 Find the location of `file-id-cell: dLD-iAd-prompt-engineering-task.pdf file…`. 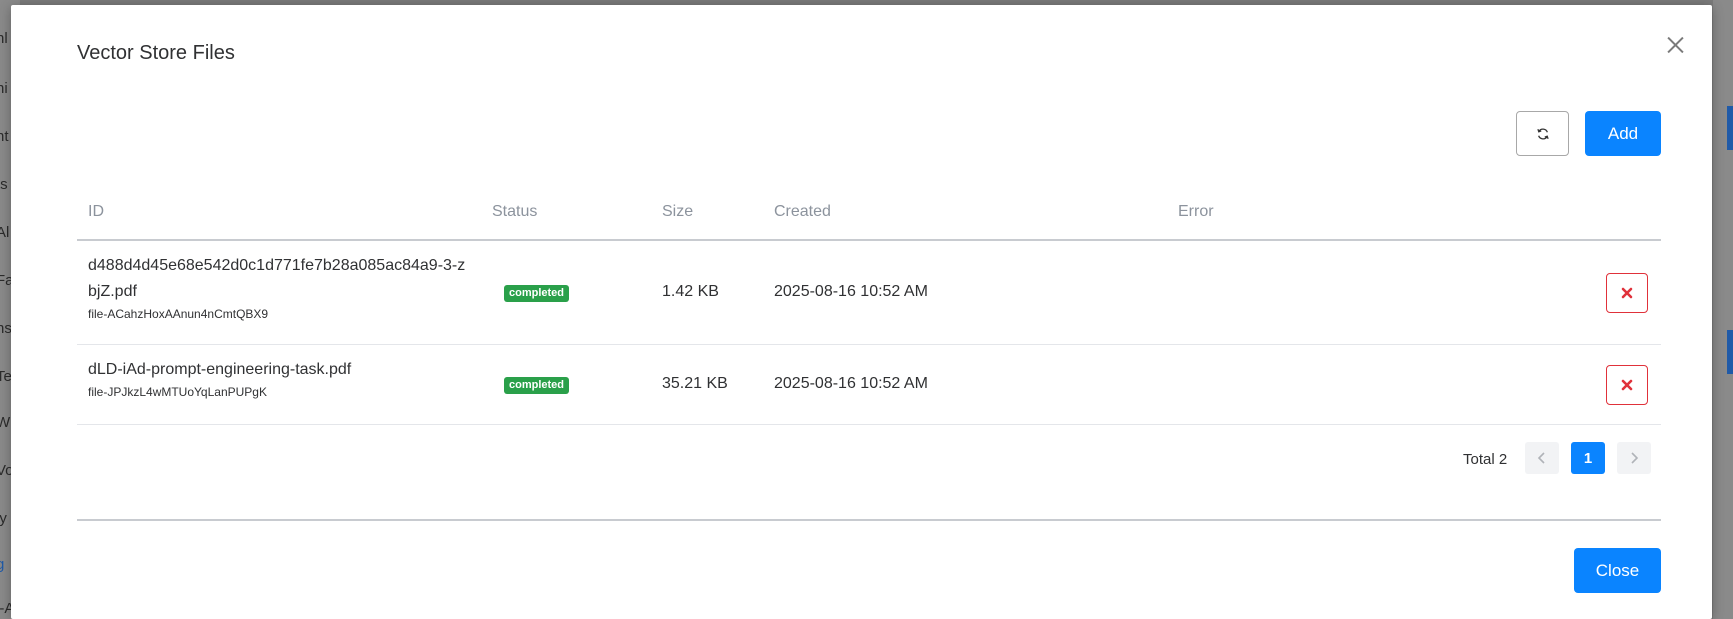

file-id-cell: dLD-iAd-prompt-engineering-task.pdf file… is located at coordinates (278, 378).